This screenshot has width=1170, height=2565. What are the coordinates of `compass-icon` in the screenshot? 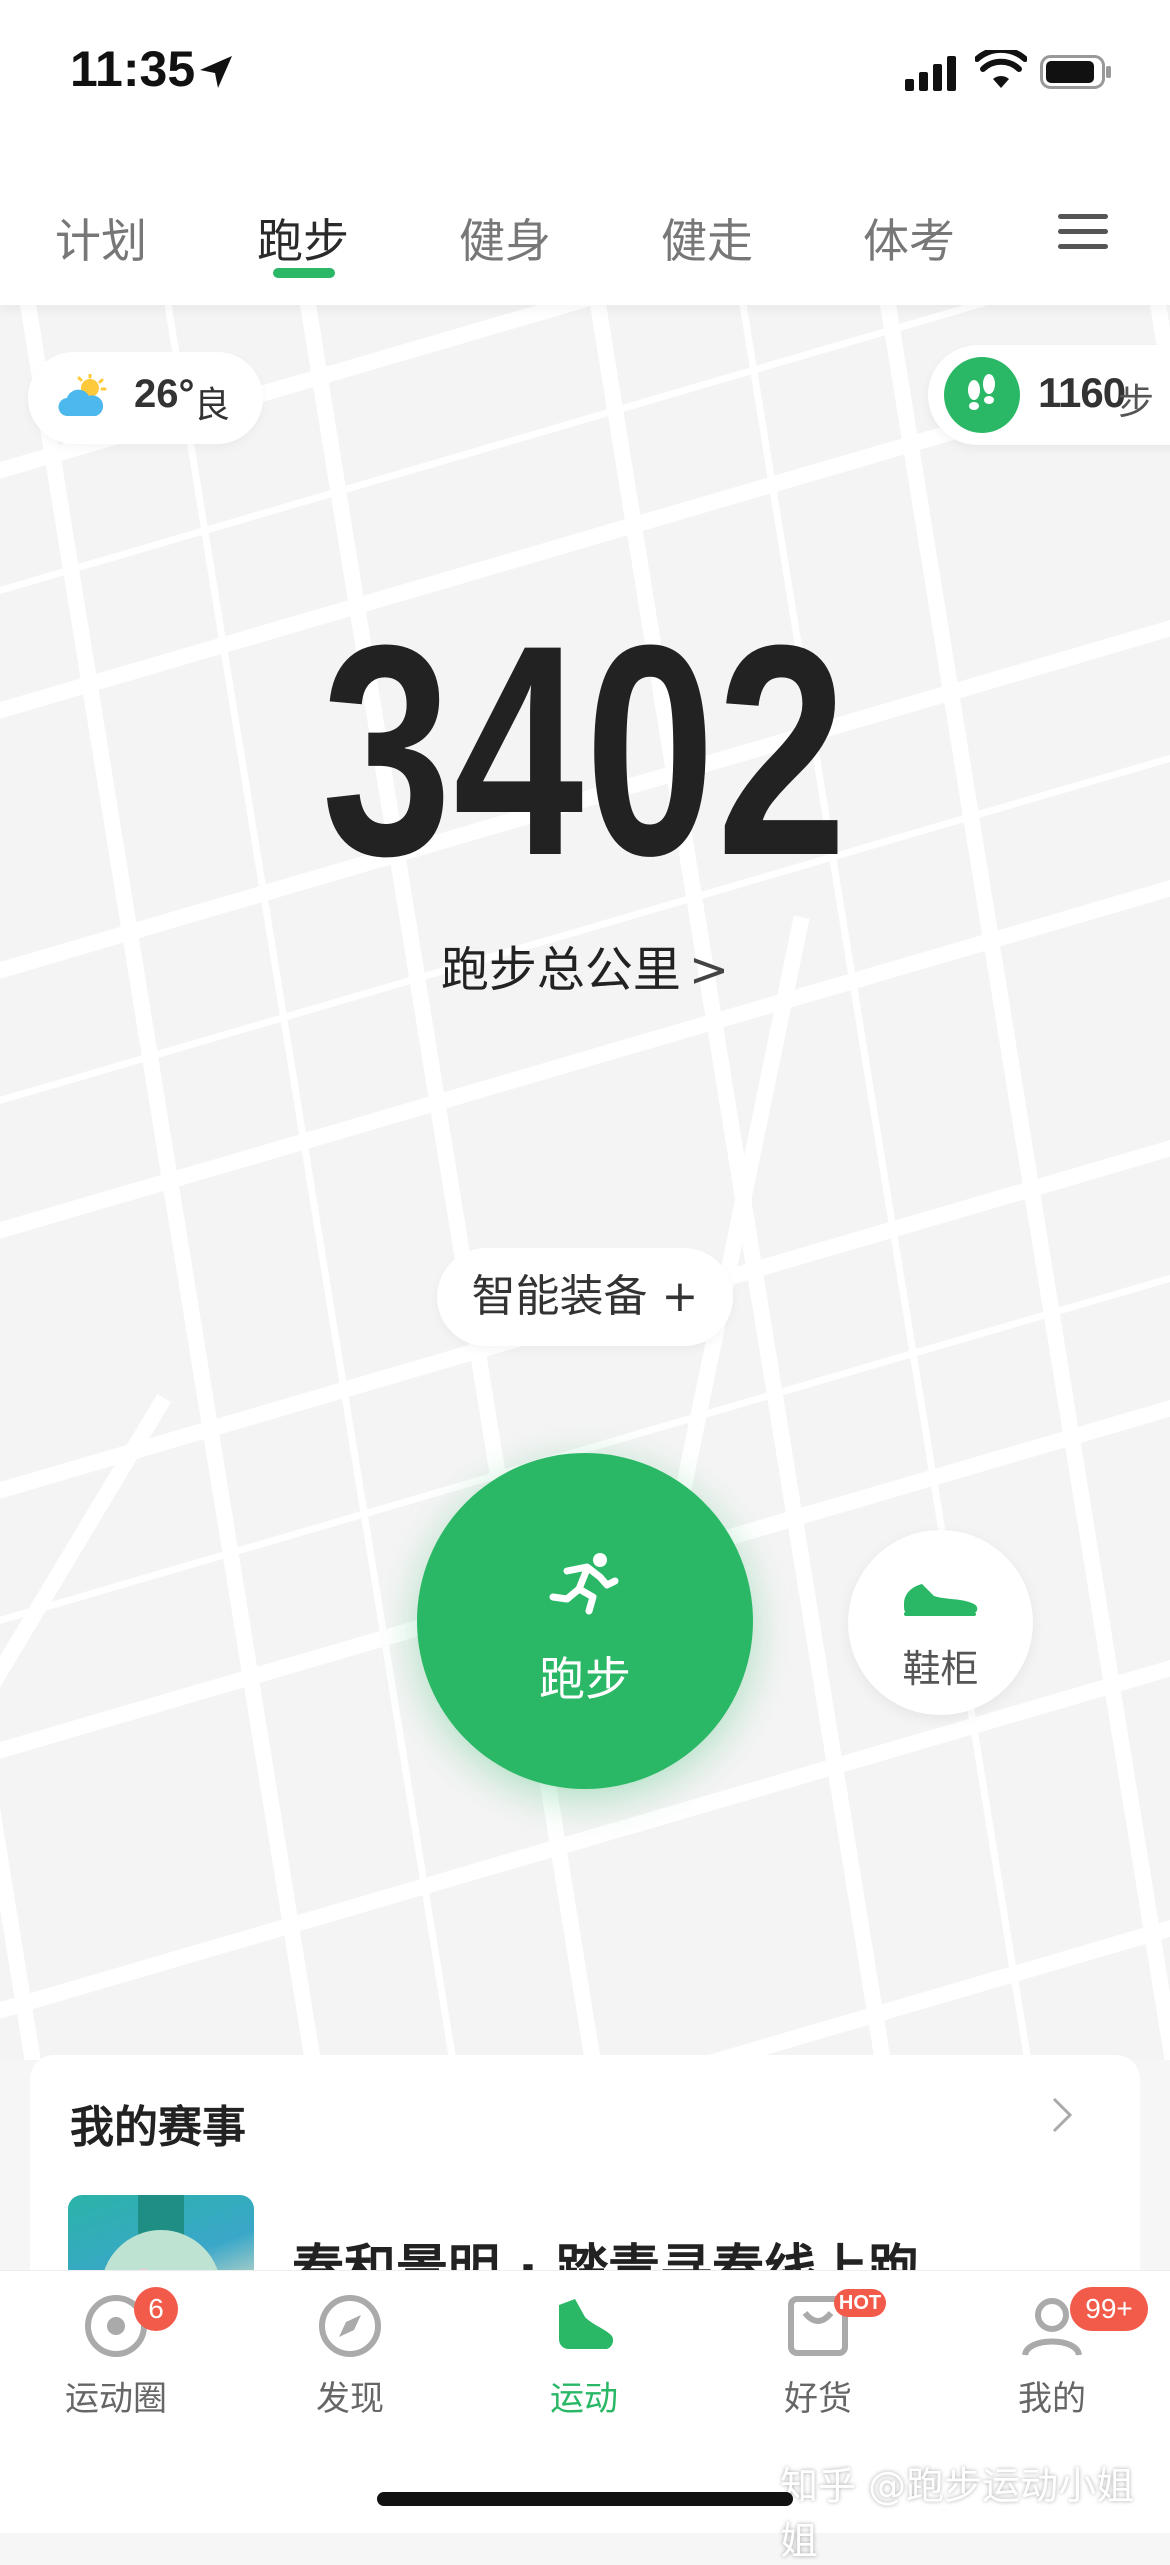 It's located at (350, 2326).